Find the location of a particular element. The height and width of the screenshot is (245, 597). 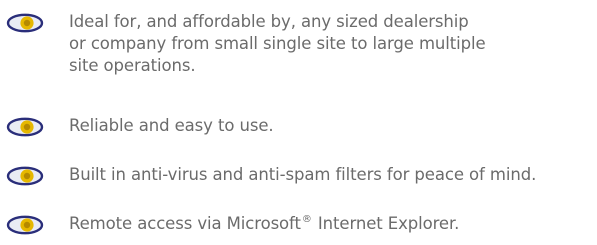

feature-text-after: Internet Explorer. is located at coordinates (386, 223).